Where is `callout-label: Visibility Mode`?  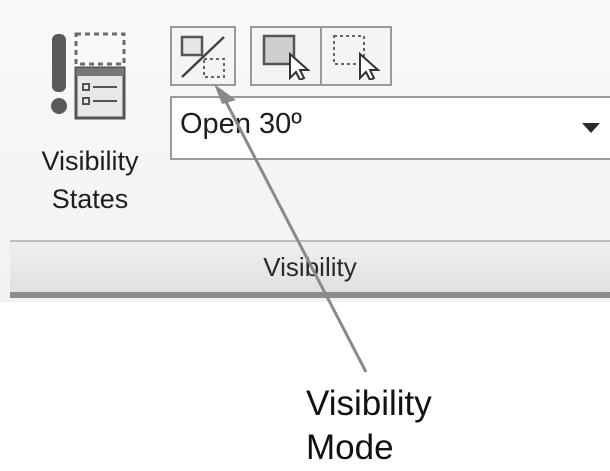 callout-label: Visibility Mode is located at coordinates (369, 425).